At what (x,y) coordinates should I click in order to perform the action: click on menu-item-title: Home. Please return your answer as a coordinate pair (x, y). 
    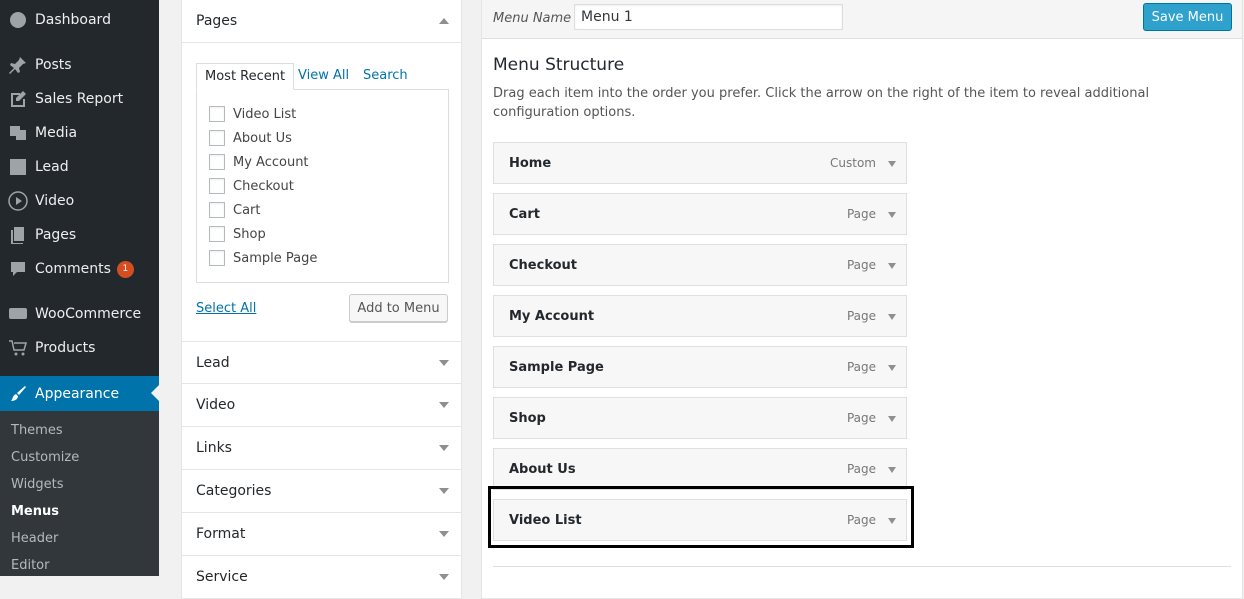
    Looking at the image, I should click on (530, 163).